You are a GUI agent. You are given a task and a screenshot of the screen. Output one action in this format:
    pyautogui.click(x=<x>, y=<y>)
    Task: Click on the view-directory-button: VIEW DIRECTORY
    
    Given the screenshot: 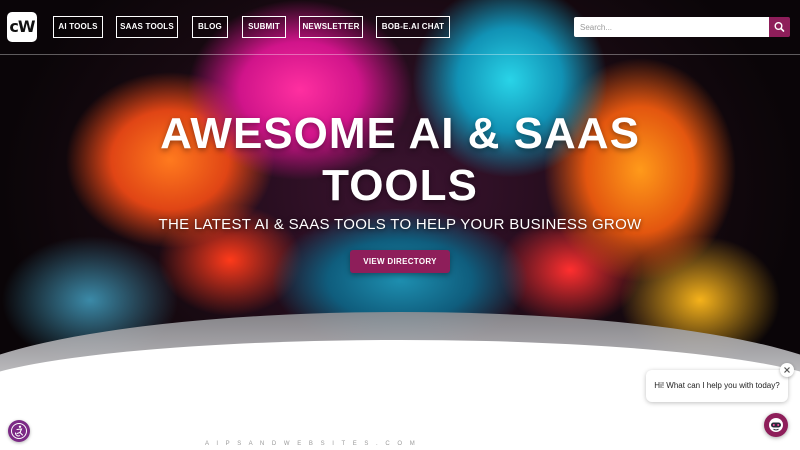 What is the action you would take?
    pyautogui.click(x=400, y=261)
    